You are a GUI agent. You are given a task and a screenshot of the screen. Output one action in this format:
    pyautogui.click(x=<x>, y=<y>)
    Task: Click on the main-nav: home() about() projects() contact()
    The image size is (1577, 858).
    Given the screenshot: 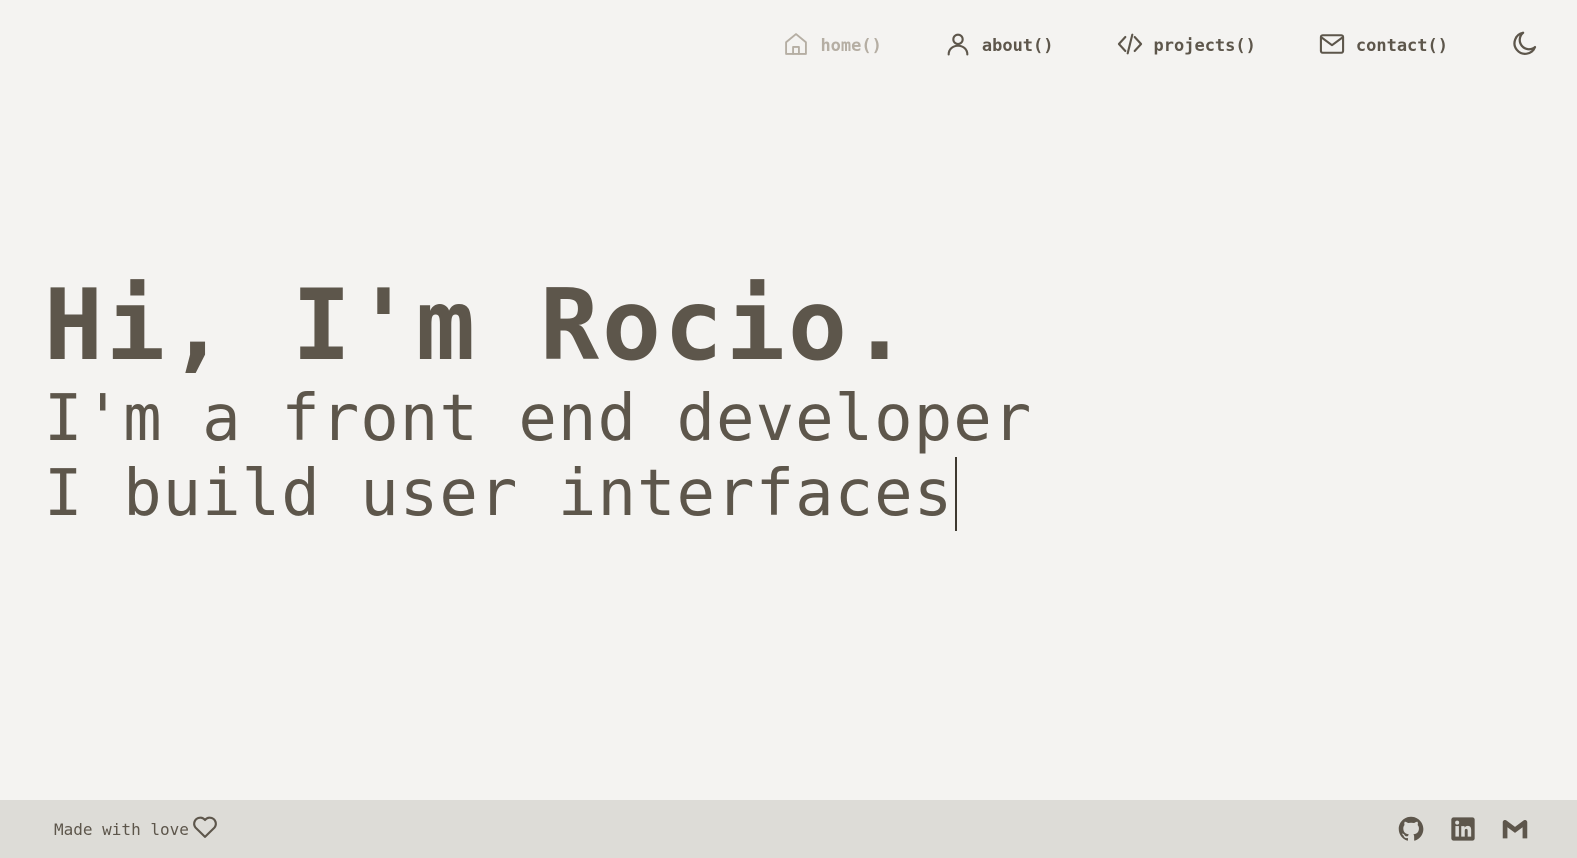 What is the action you would take?
    pyautogui.click(x=1179, y=46)
    